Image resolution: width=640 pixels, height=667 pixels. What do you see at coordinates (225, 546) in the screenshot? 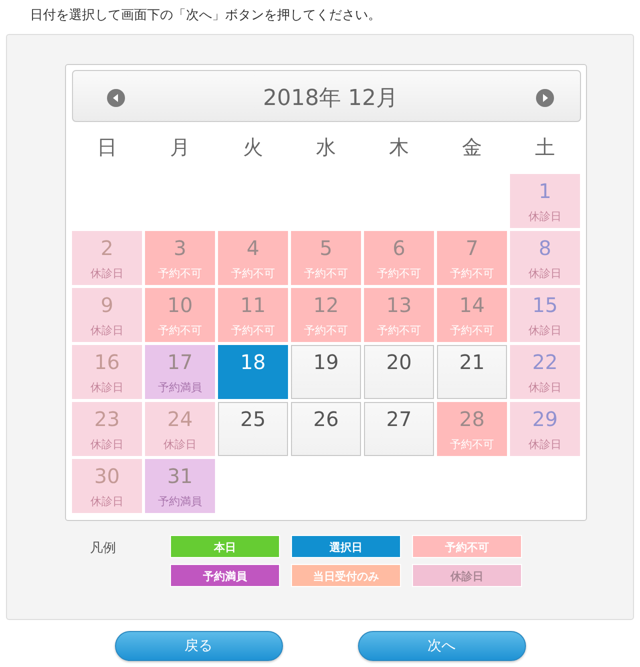
I see `legend-chip: 本日` at bounding box center [225, 546].